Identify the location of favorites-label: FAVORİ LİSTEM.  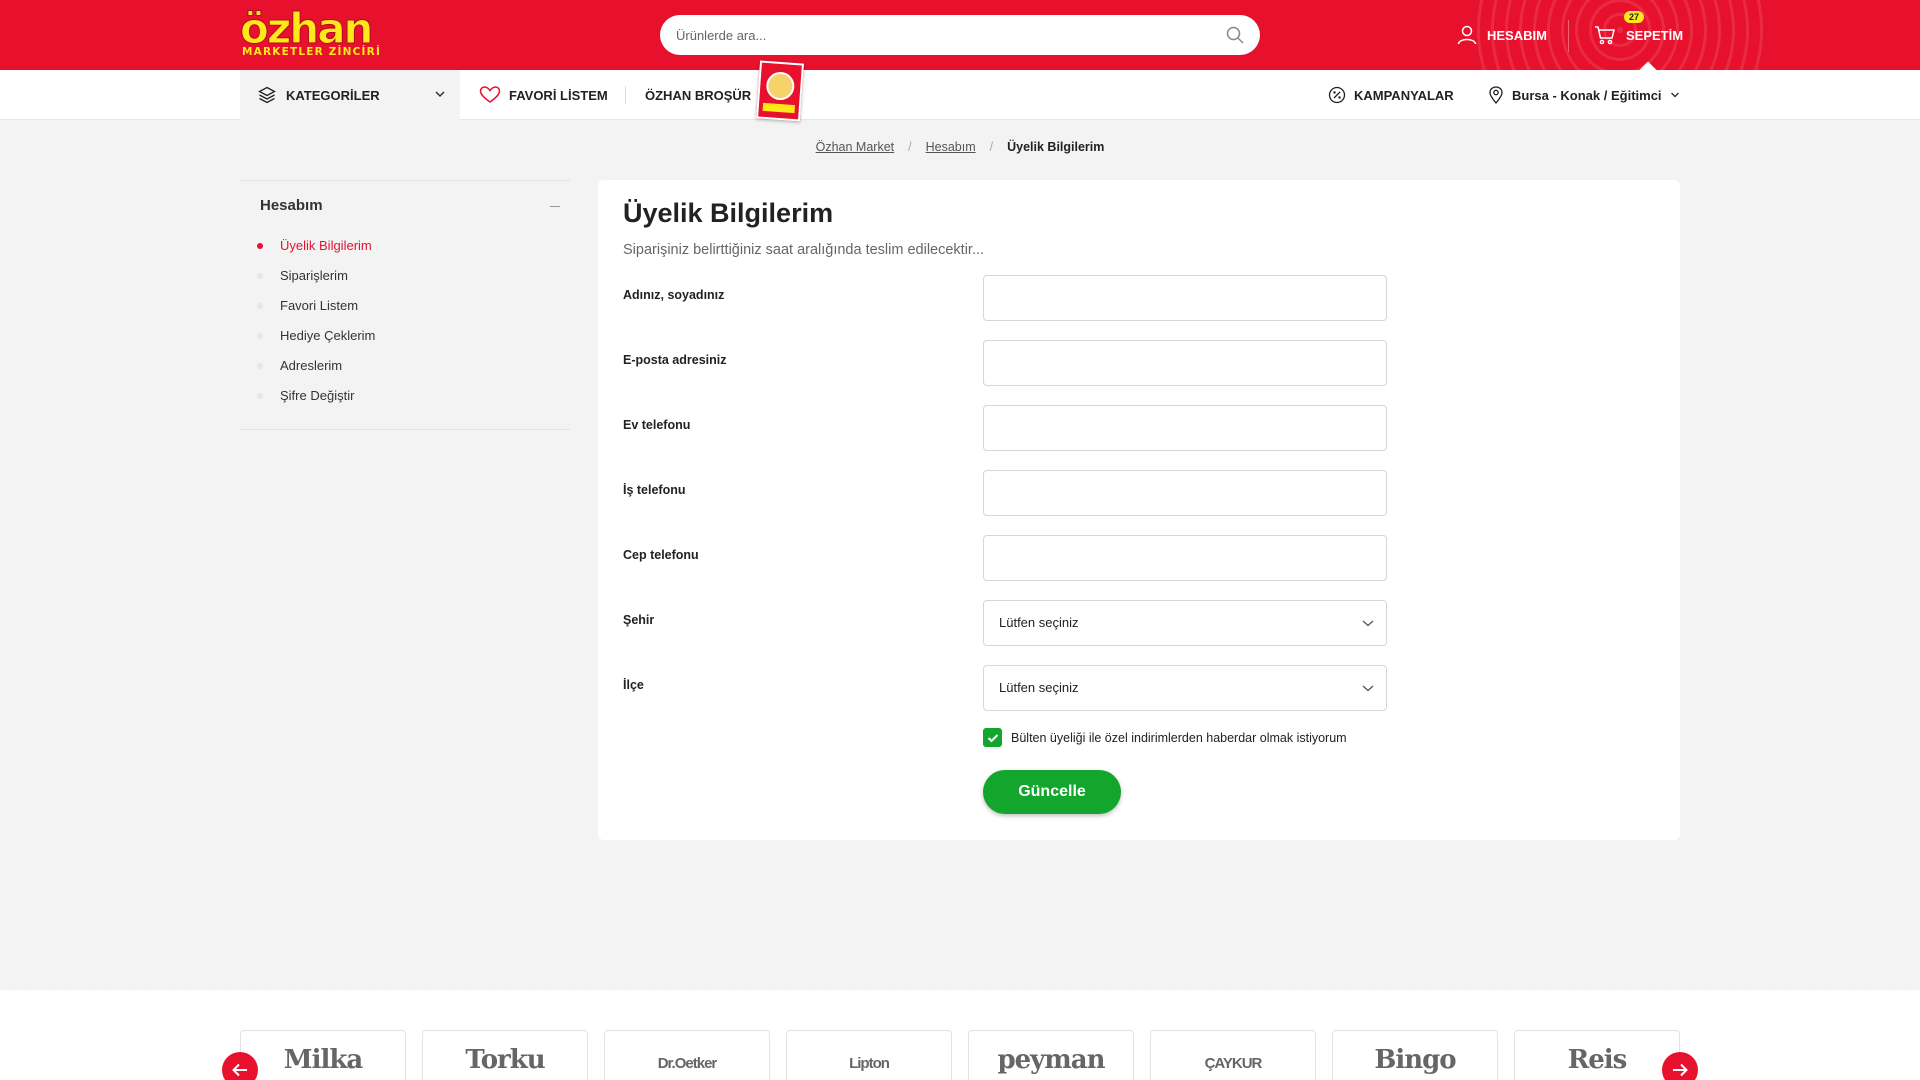
(558, 95).